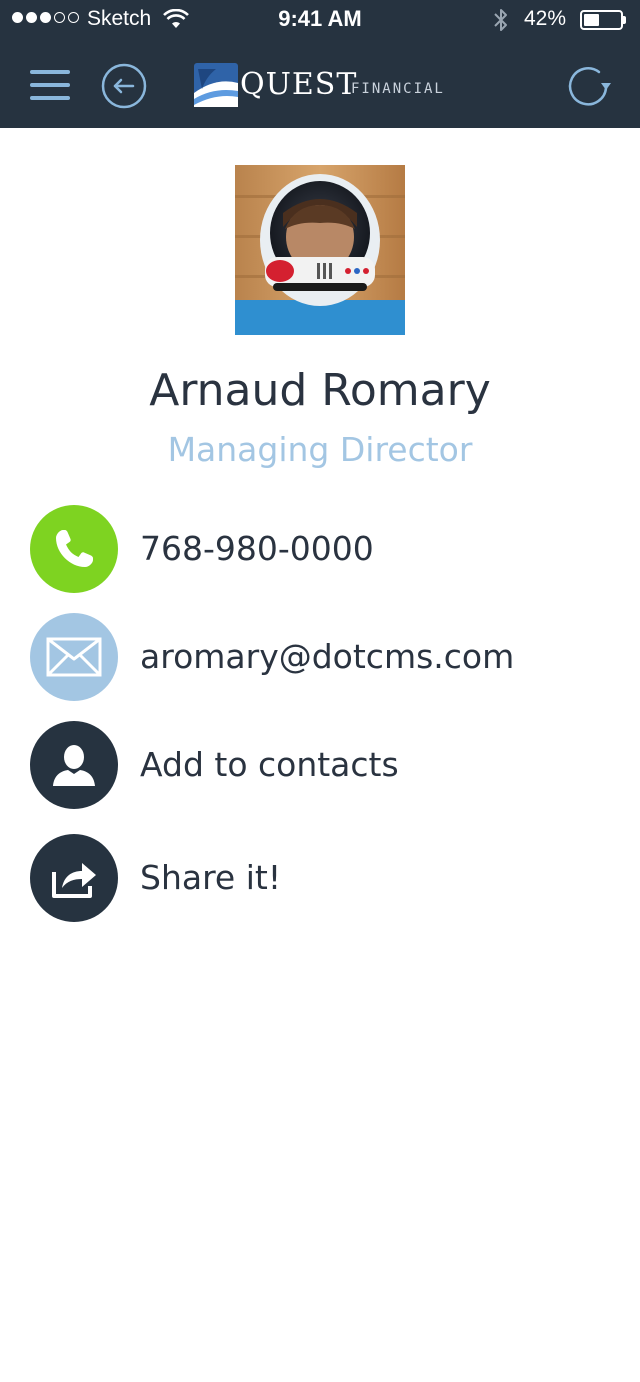 The image size is (640, 1382). I want to click on email-action: aromary@dotcms.com, so click(310, 657).